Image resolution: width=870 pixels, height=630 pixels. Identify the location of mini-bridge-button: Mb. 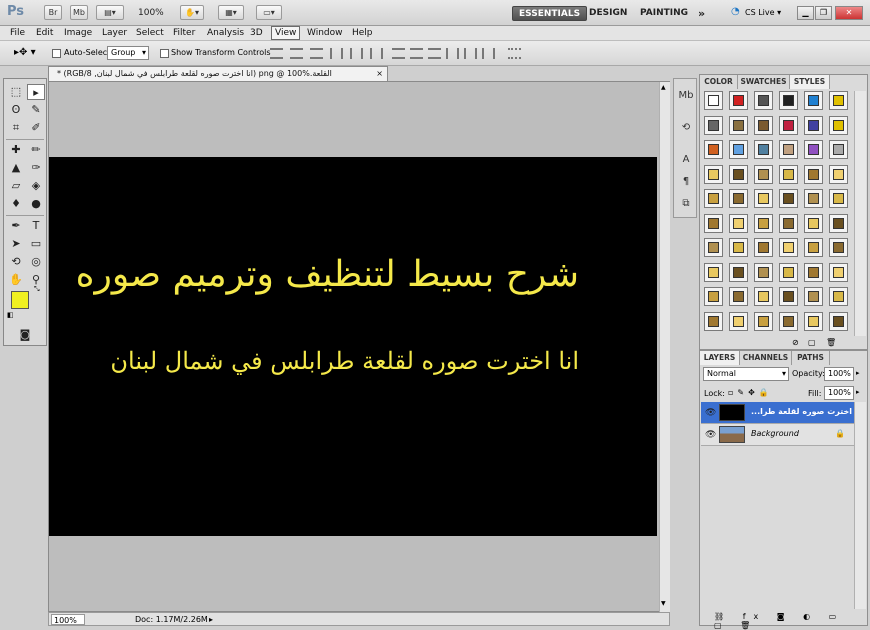
(79, 12).